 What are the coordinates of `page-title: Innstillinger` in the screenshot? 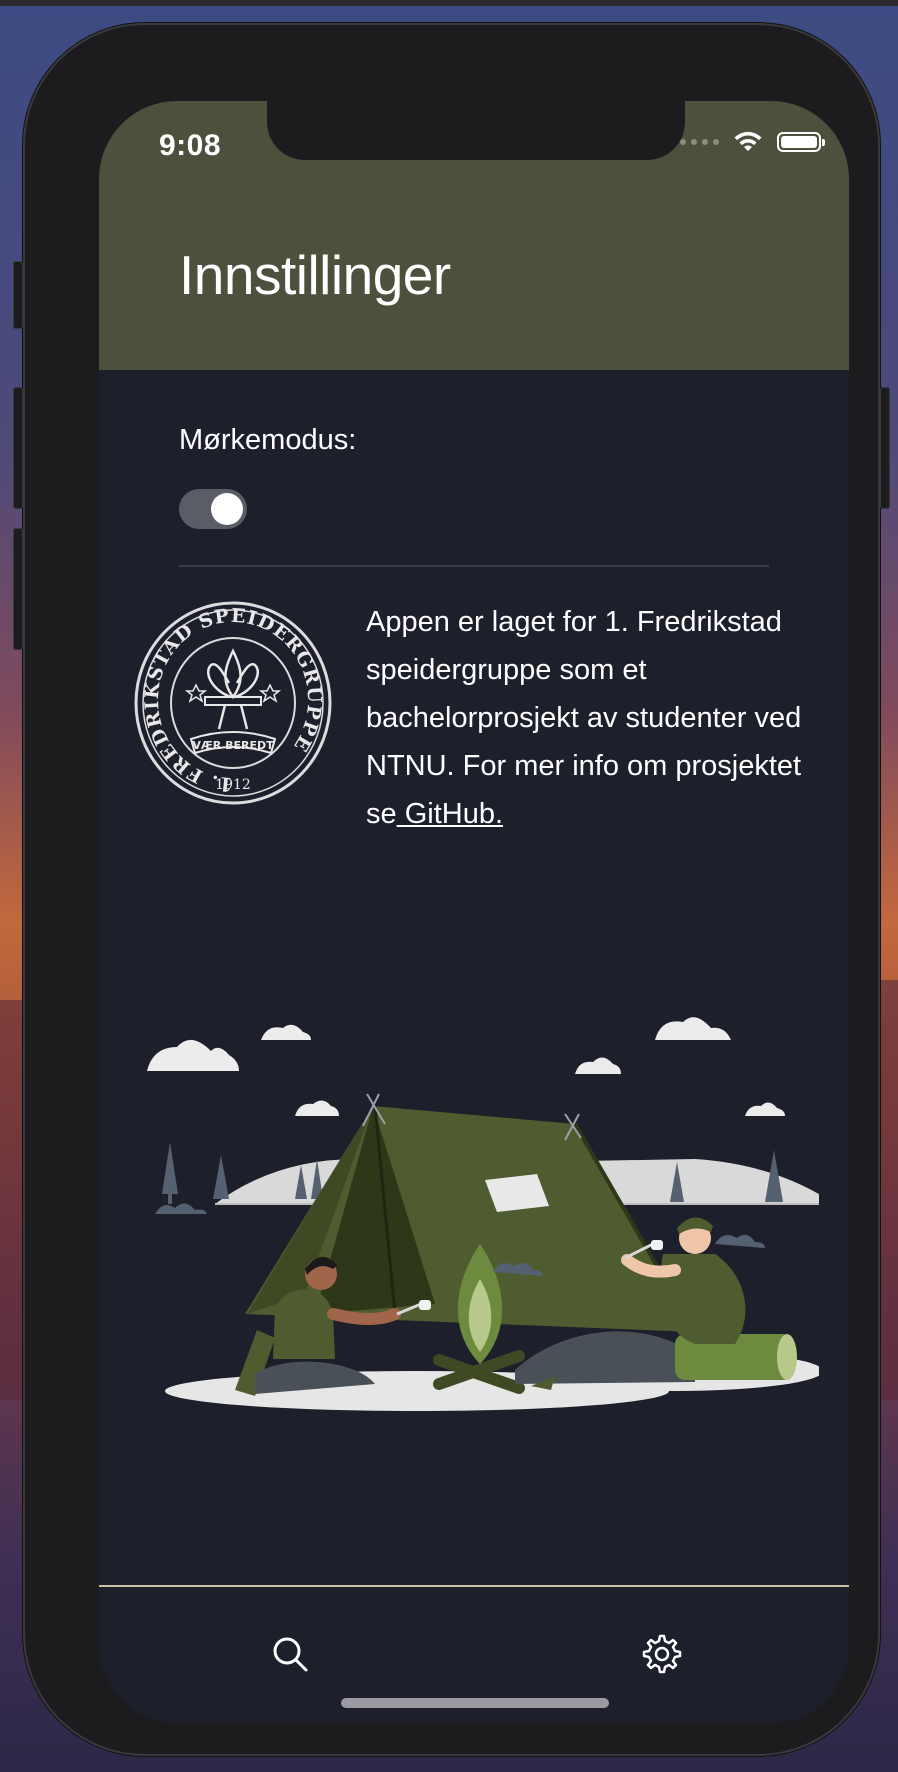 It's located at (315, 275).